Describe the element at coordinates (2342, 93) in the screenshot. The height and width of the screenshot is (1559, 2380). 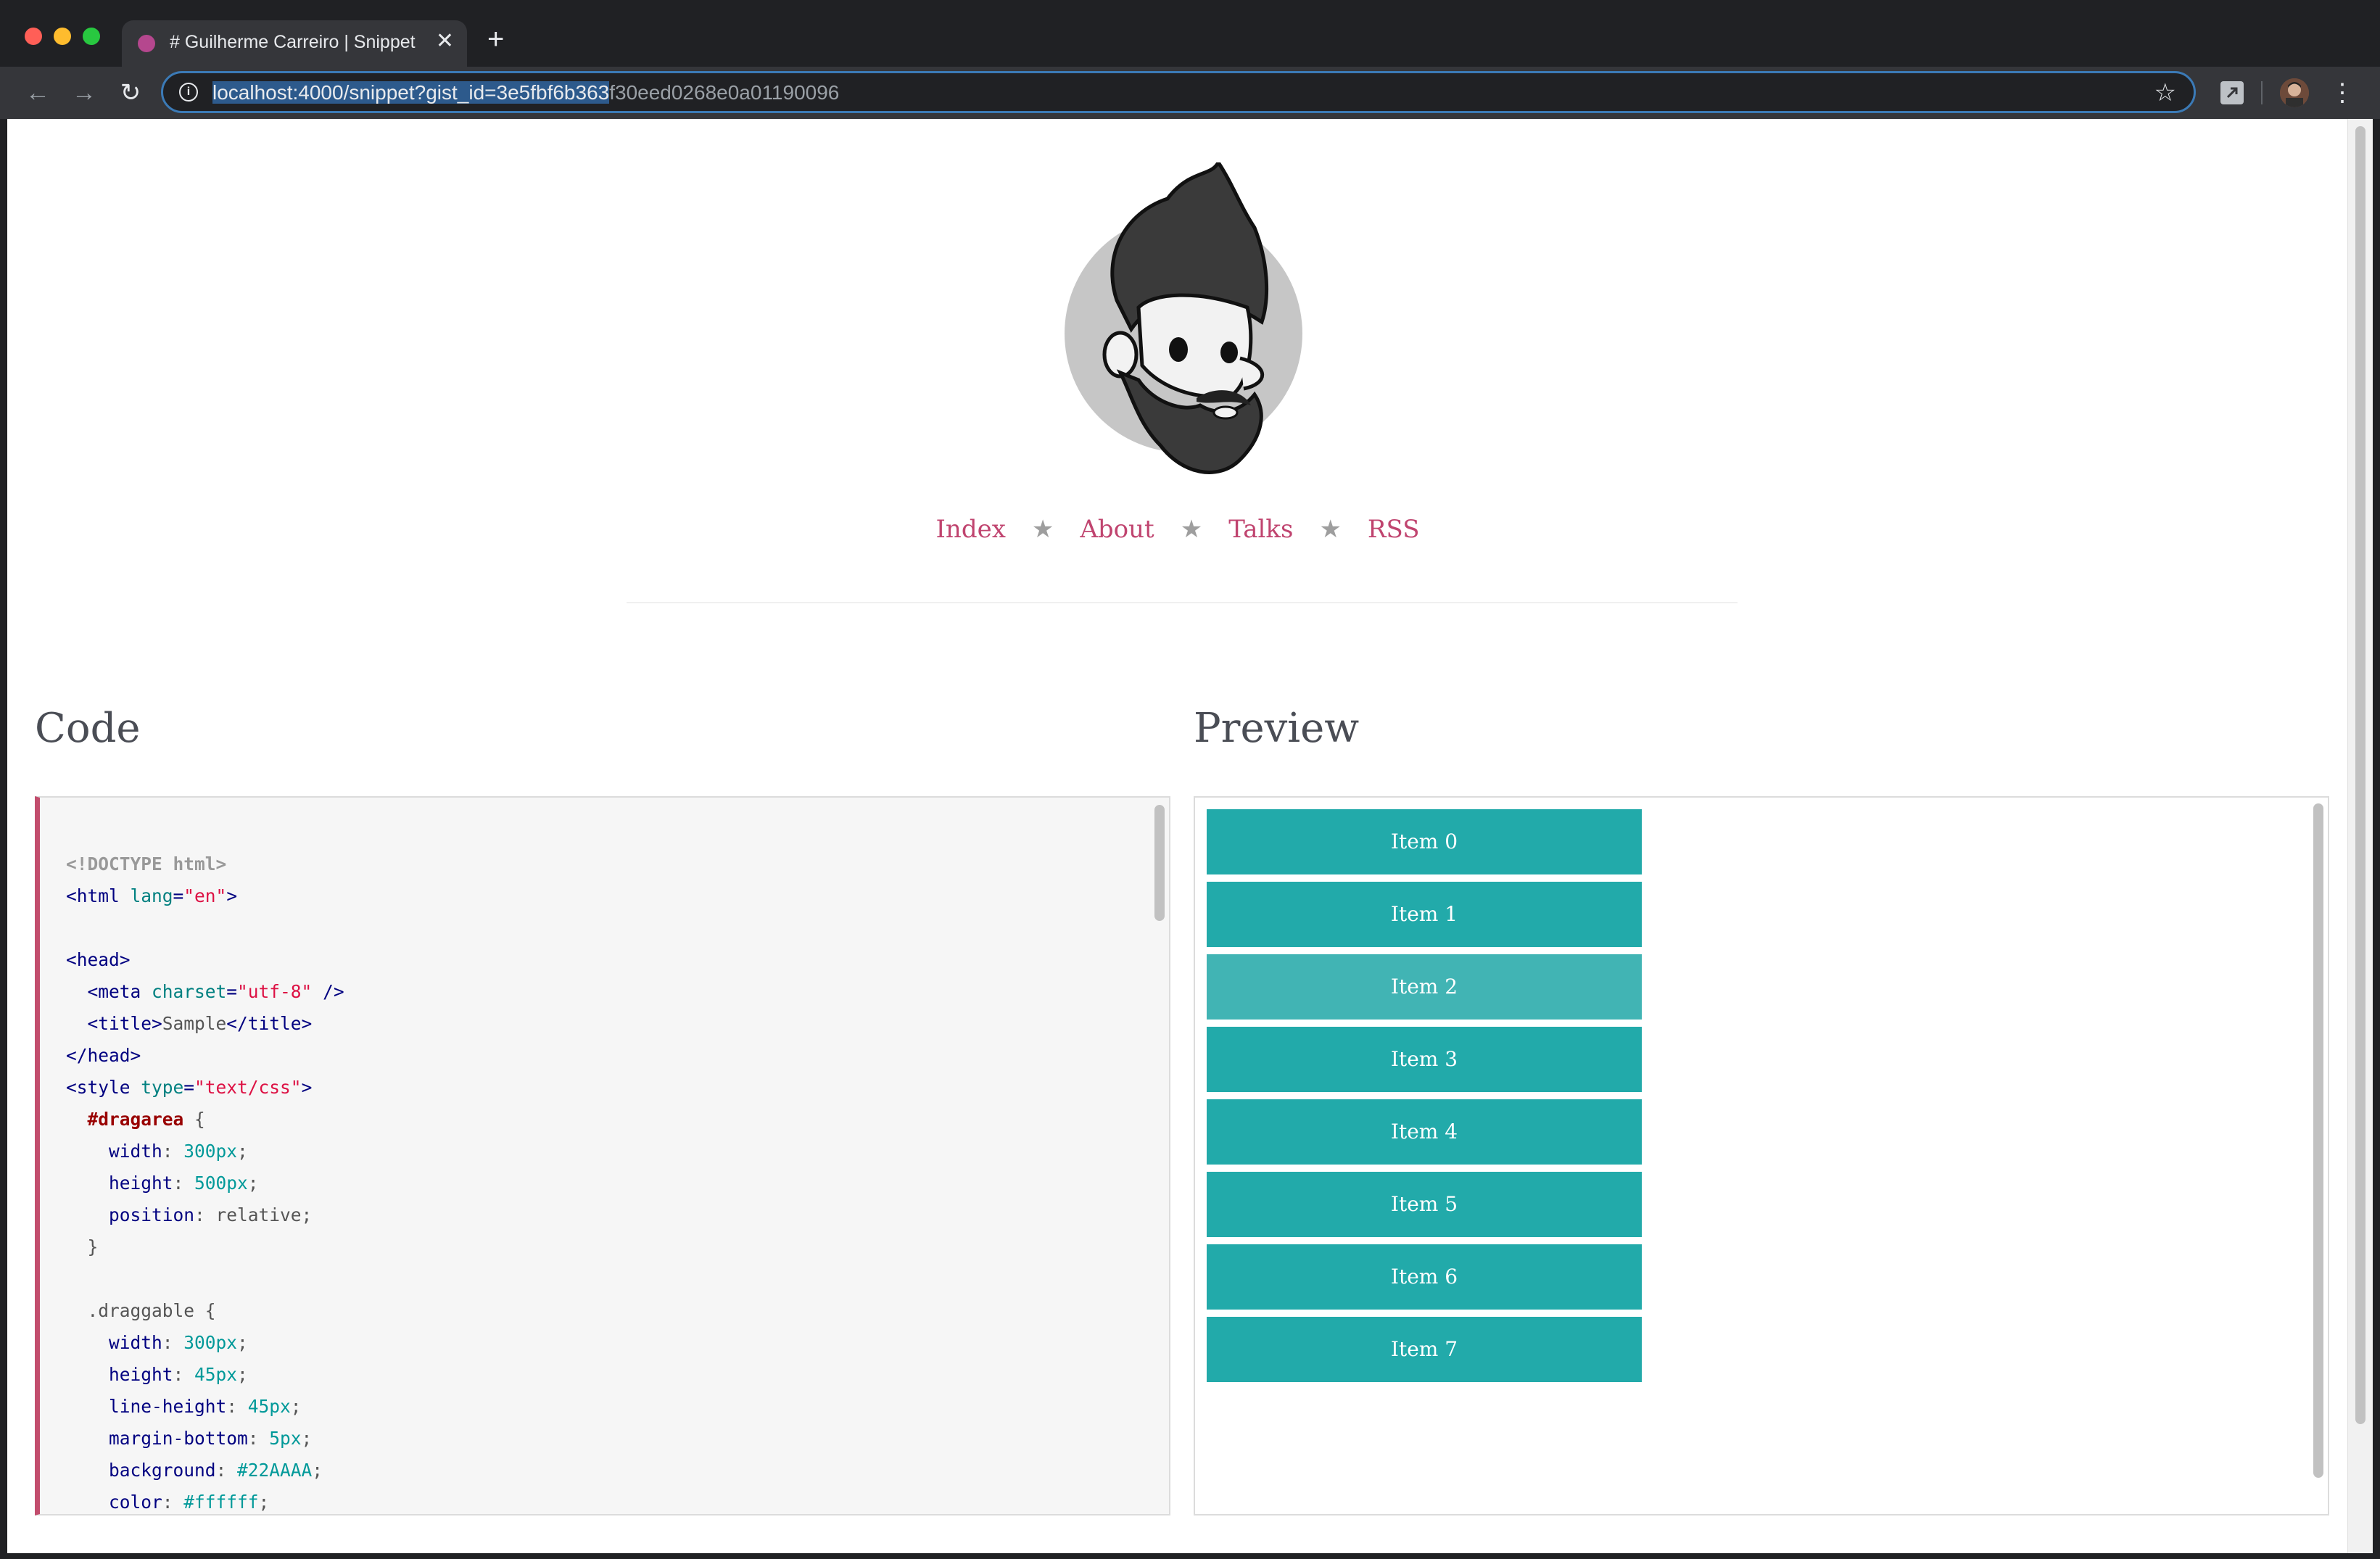
I see `browser-menu-icon: ⋮` at that location.